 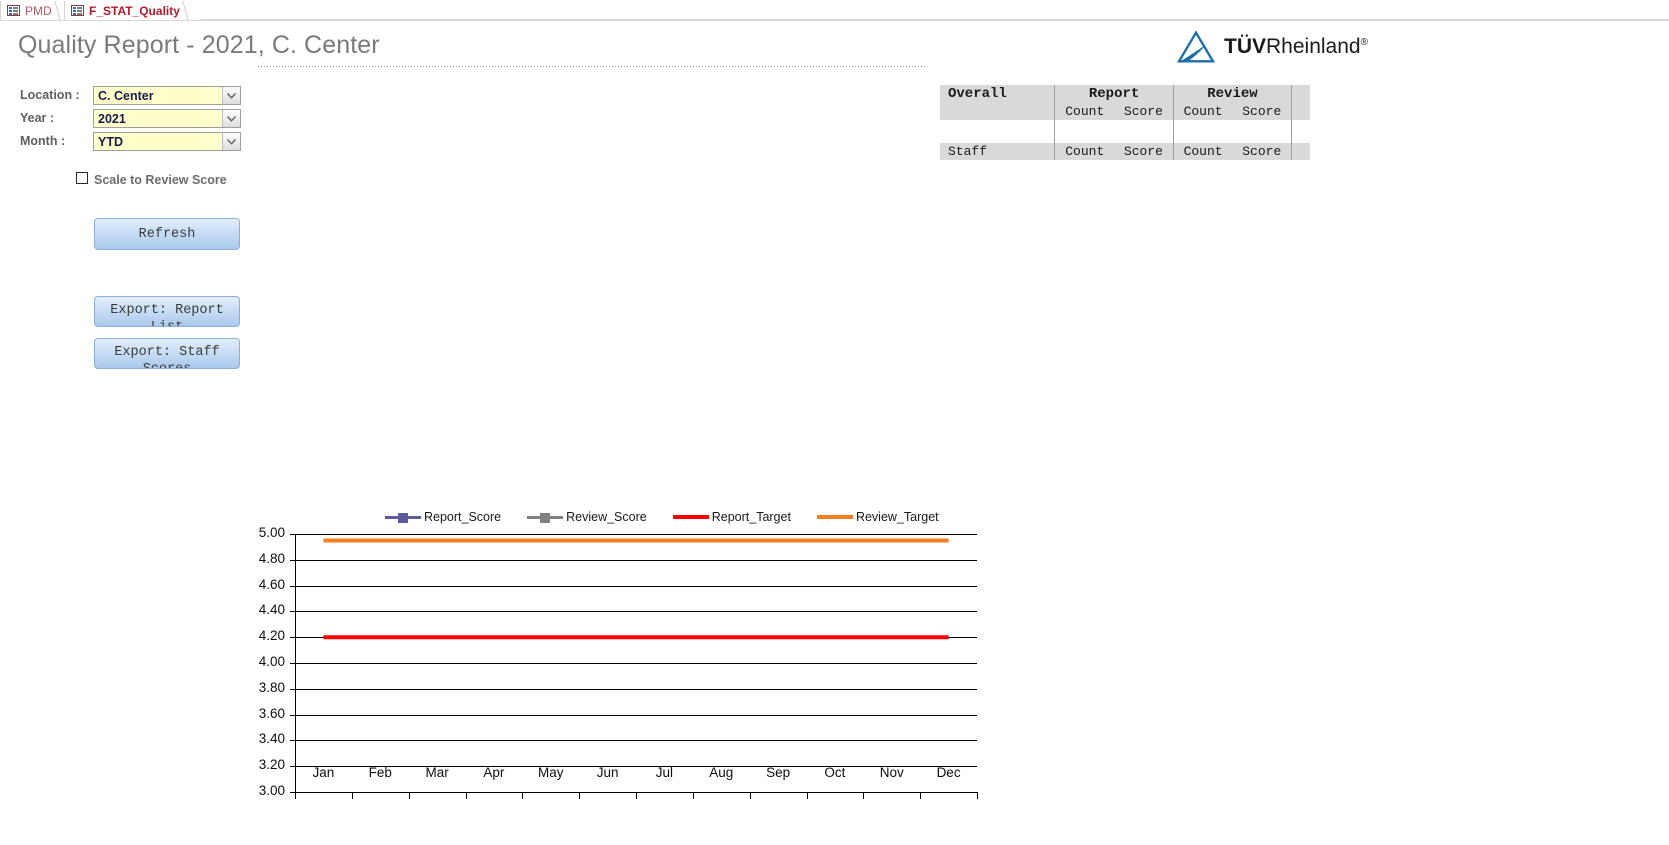 What do you see at coordinates (271, 661) in the screenshot?
I see `y-axis-tick-label: 4.00` at bounding box center [271, 661].